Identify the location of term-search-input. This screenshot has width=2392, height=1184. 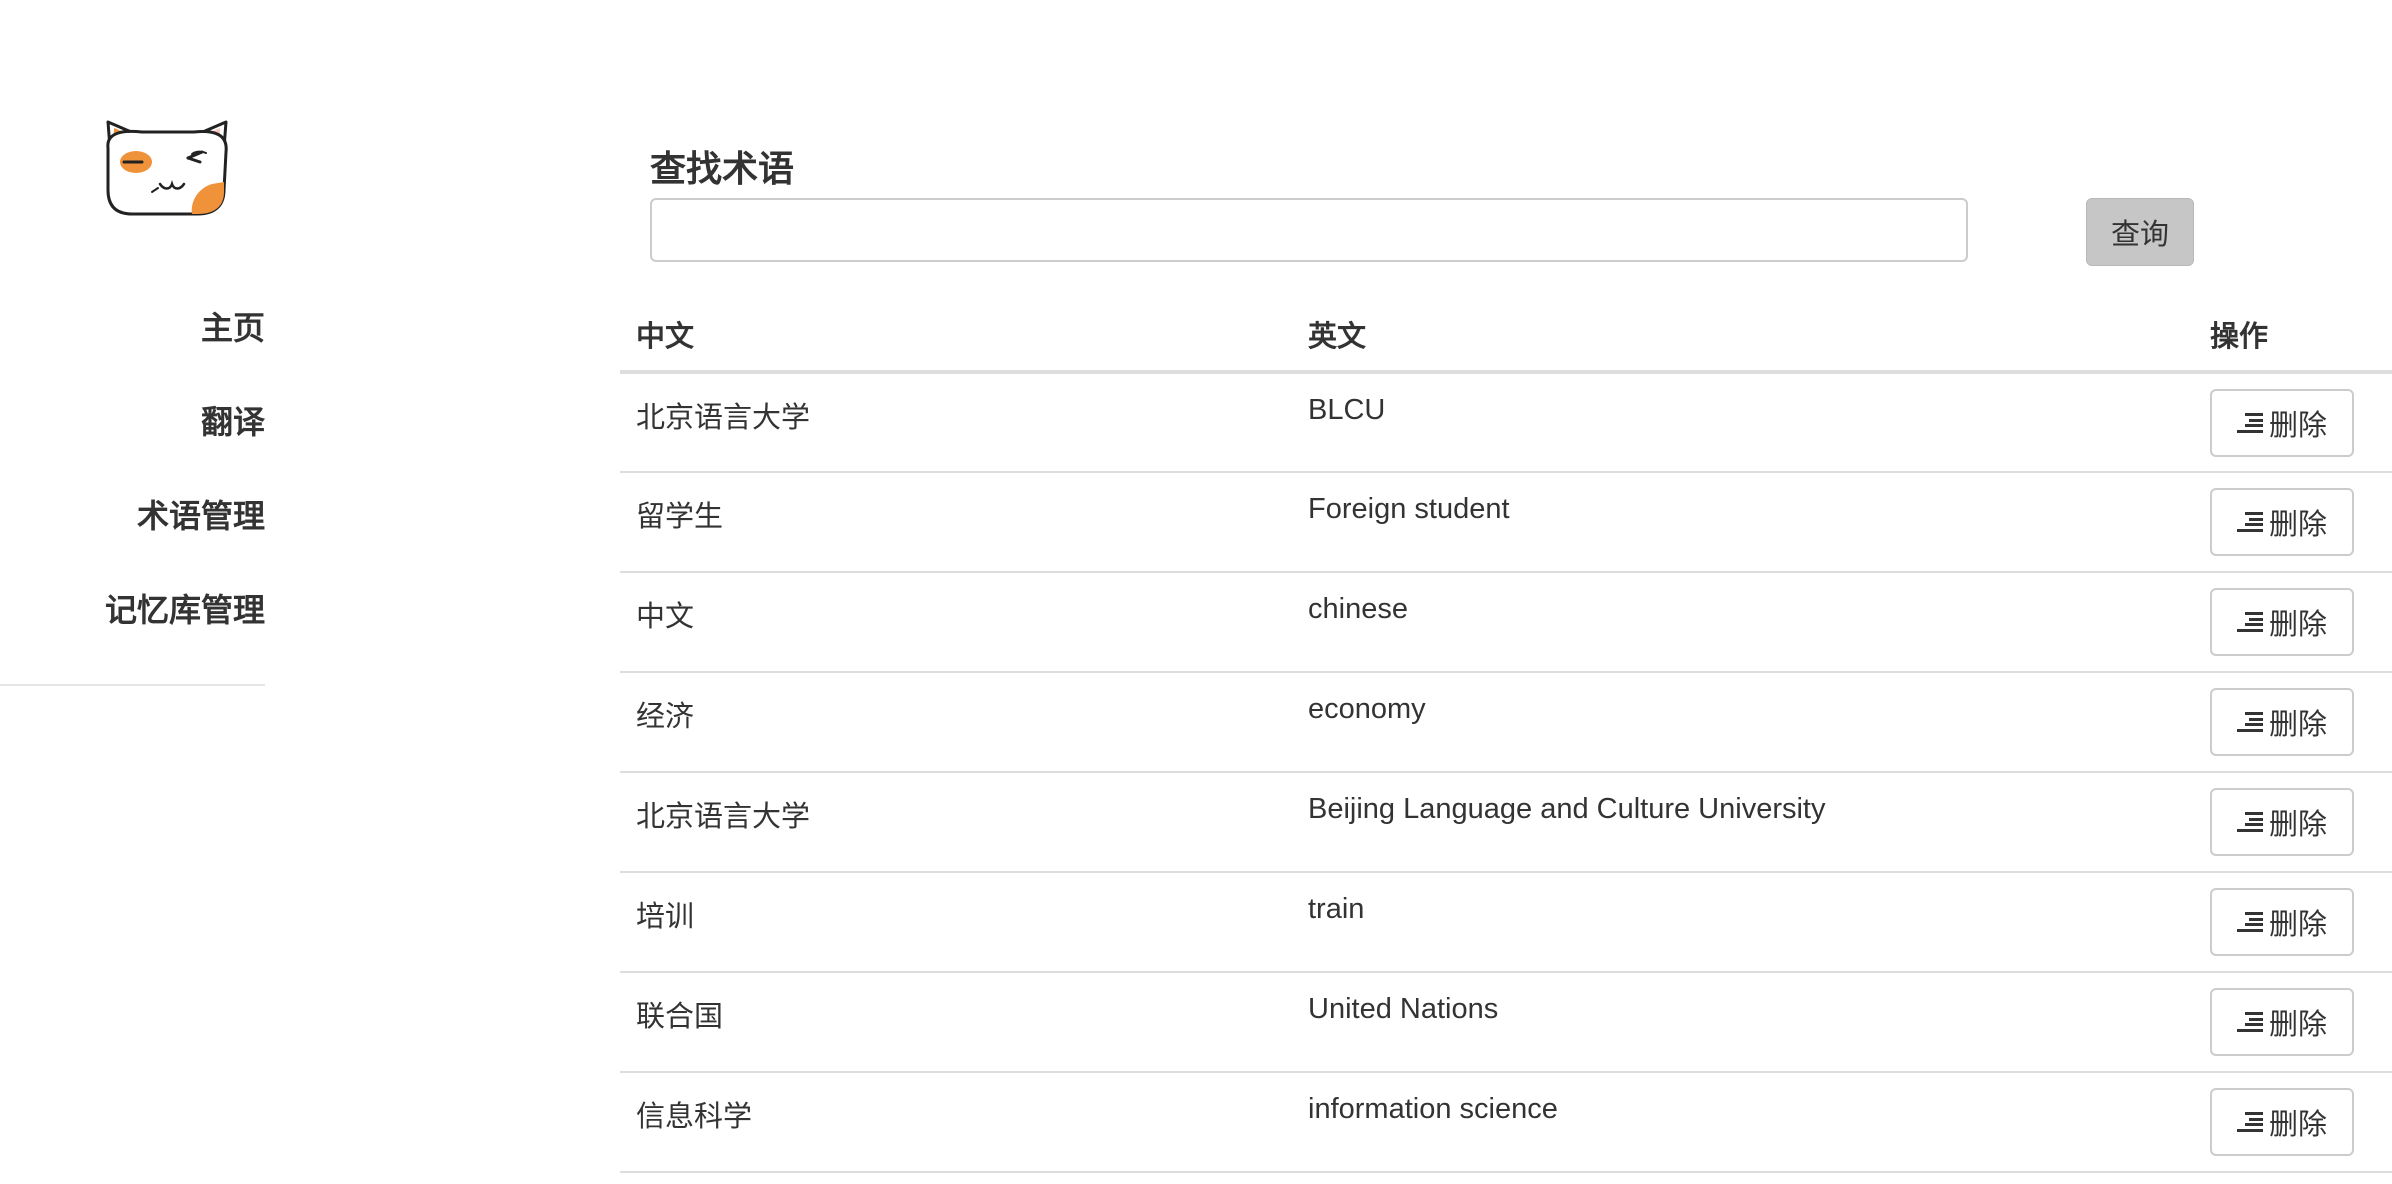
(1309, 230).